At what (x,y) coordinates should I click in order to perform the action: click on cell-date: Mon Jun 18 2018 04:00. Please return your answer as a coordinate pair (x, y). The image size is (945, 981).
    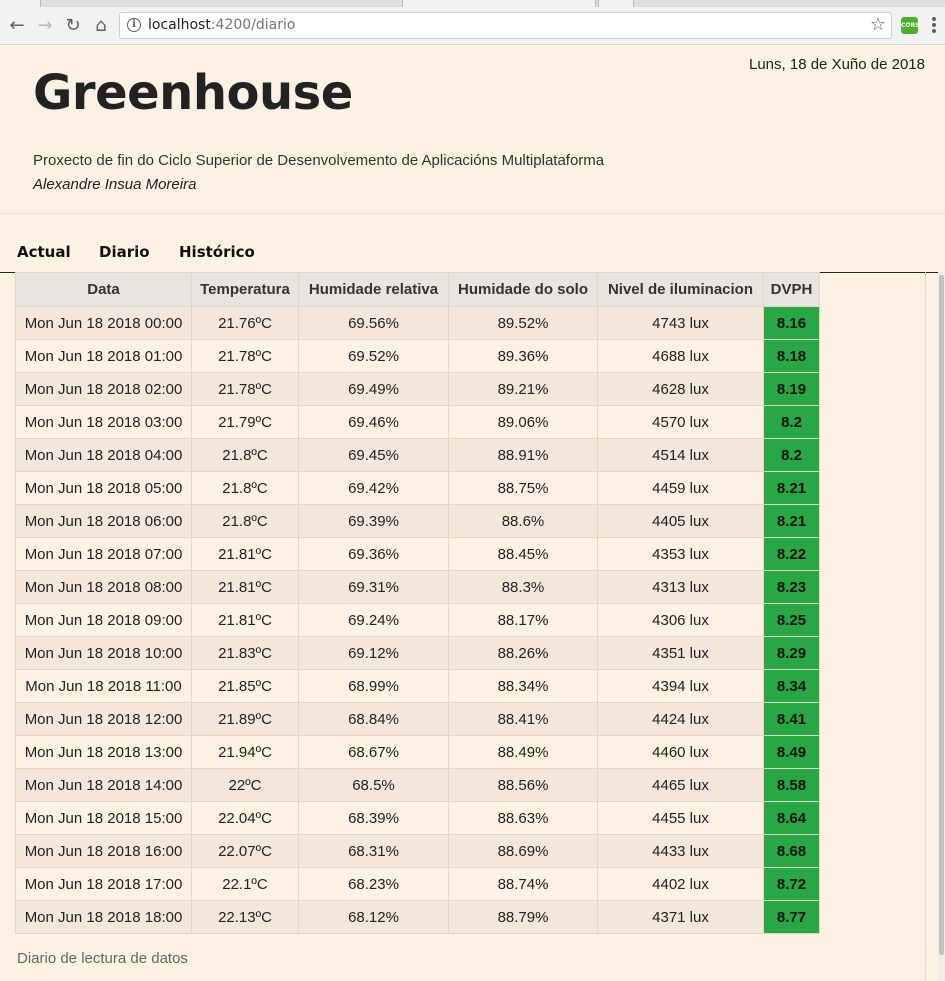
    Looking at the image, I should click on (103, 455).